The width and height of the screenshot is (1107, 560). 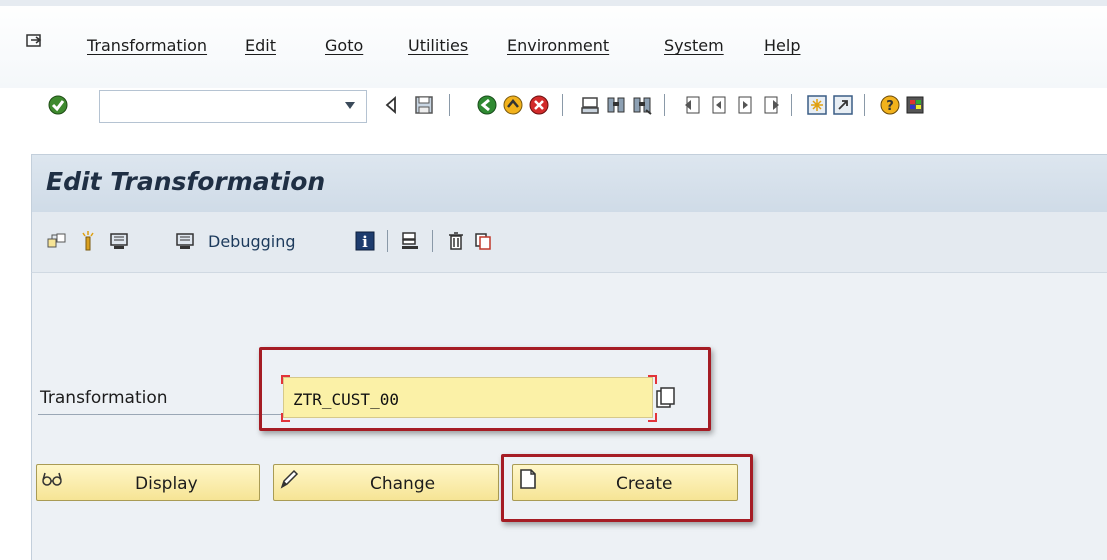 I want to click on transformation-label: Transformation, so click(x=104, y=398).